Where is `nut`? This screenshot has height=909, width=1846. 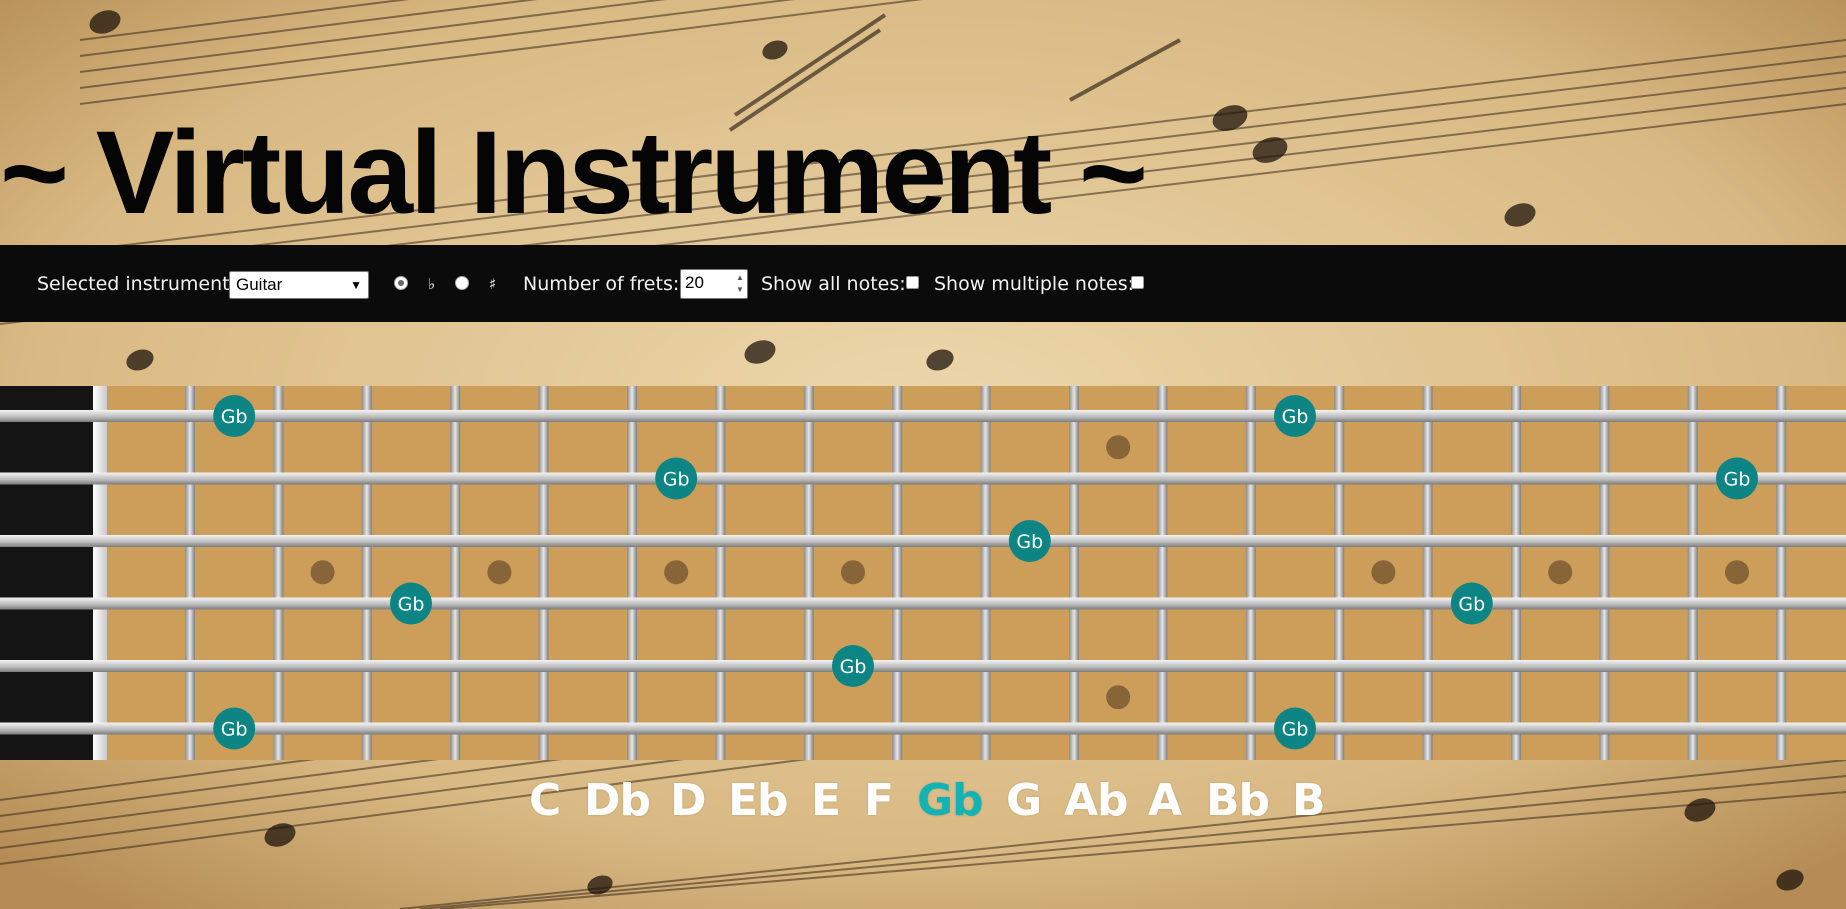 nut is located at coordinates (100, 573).